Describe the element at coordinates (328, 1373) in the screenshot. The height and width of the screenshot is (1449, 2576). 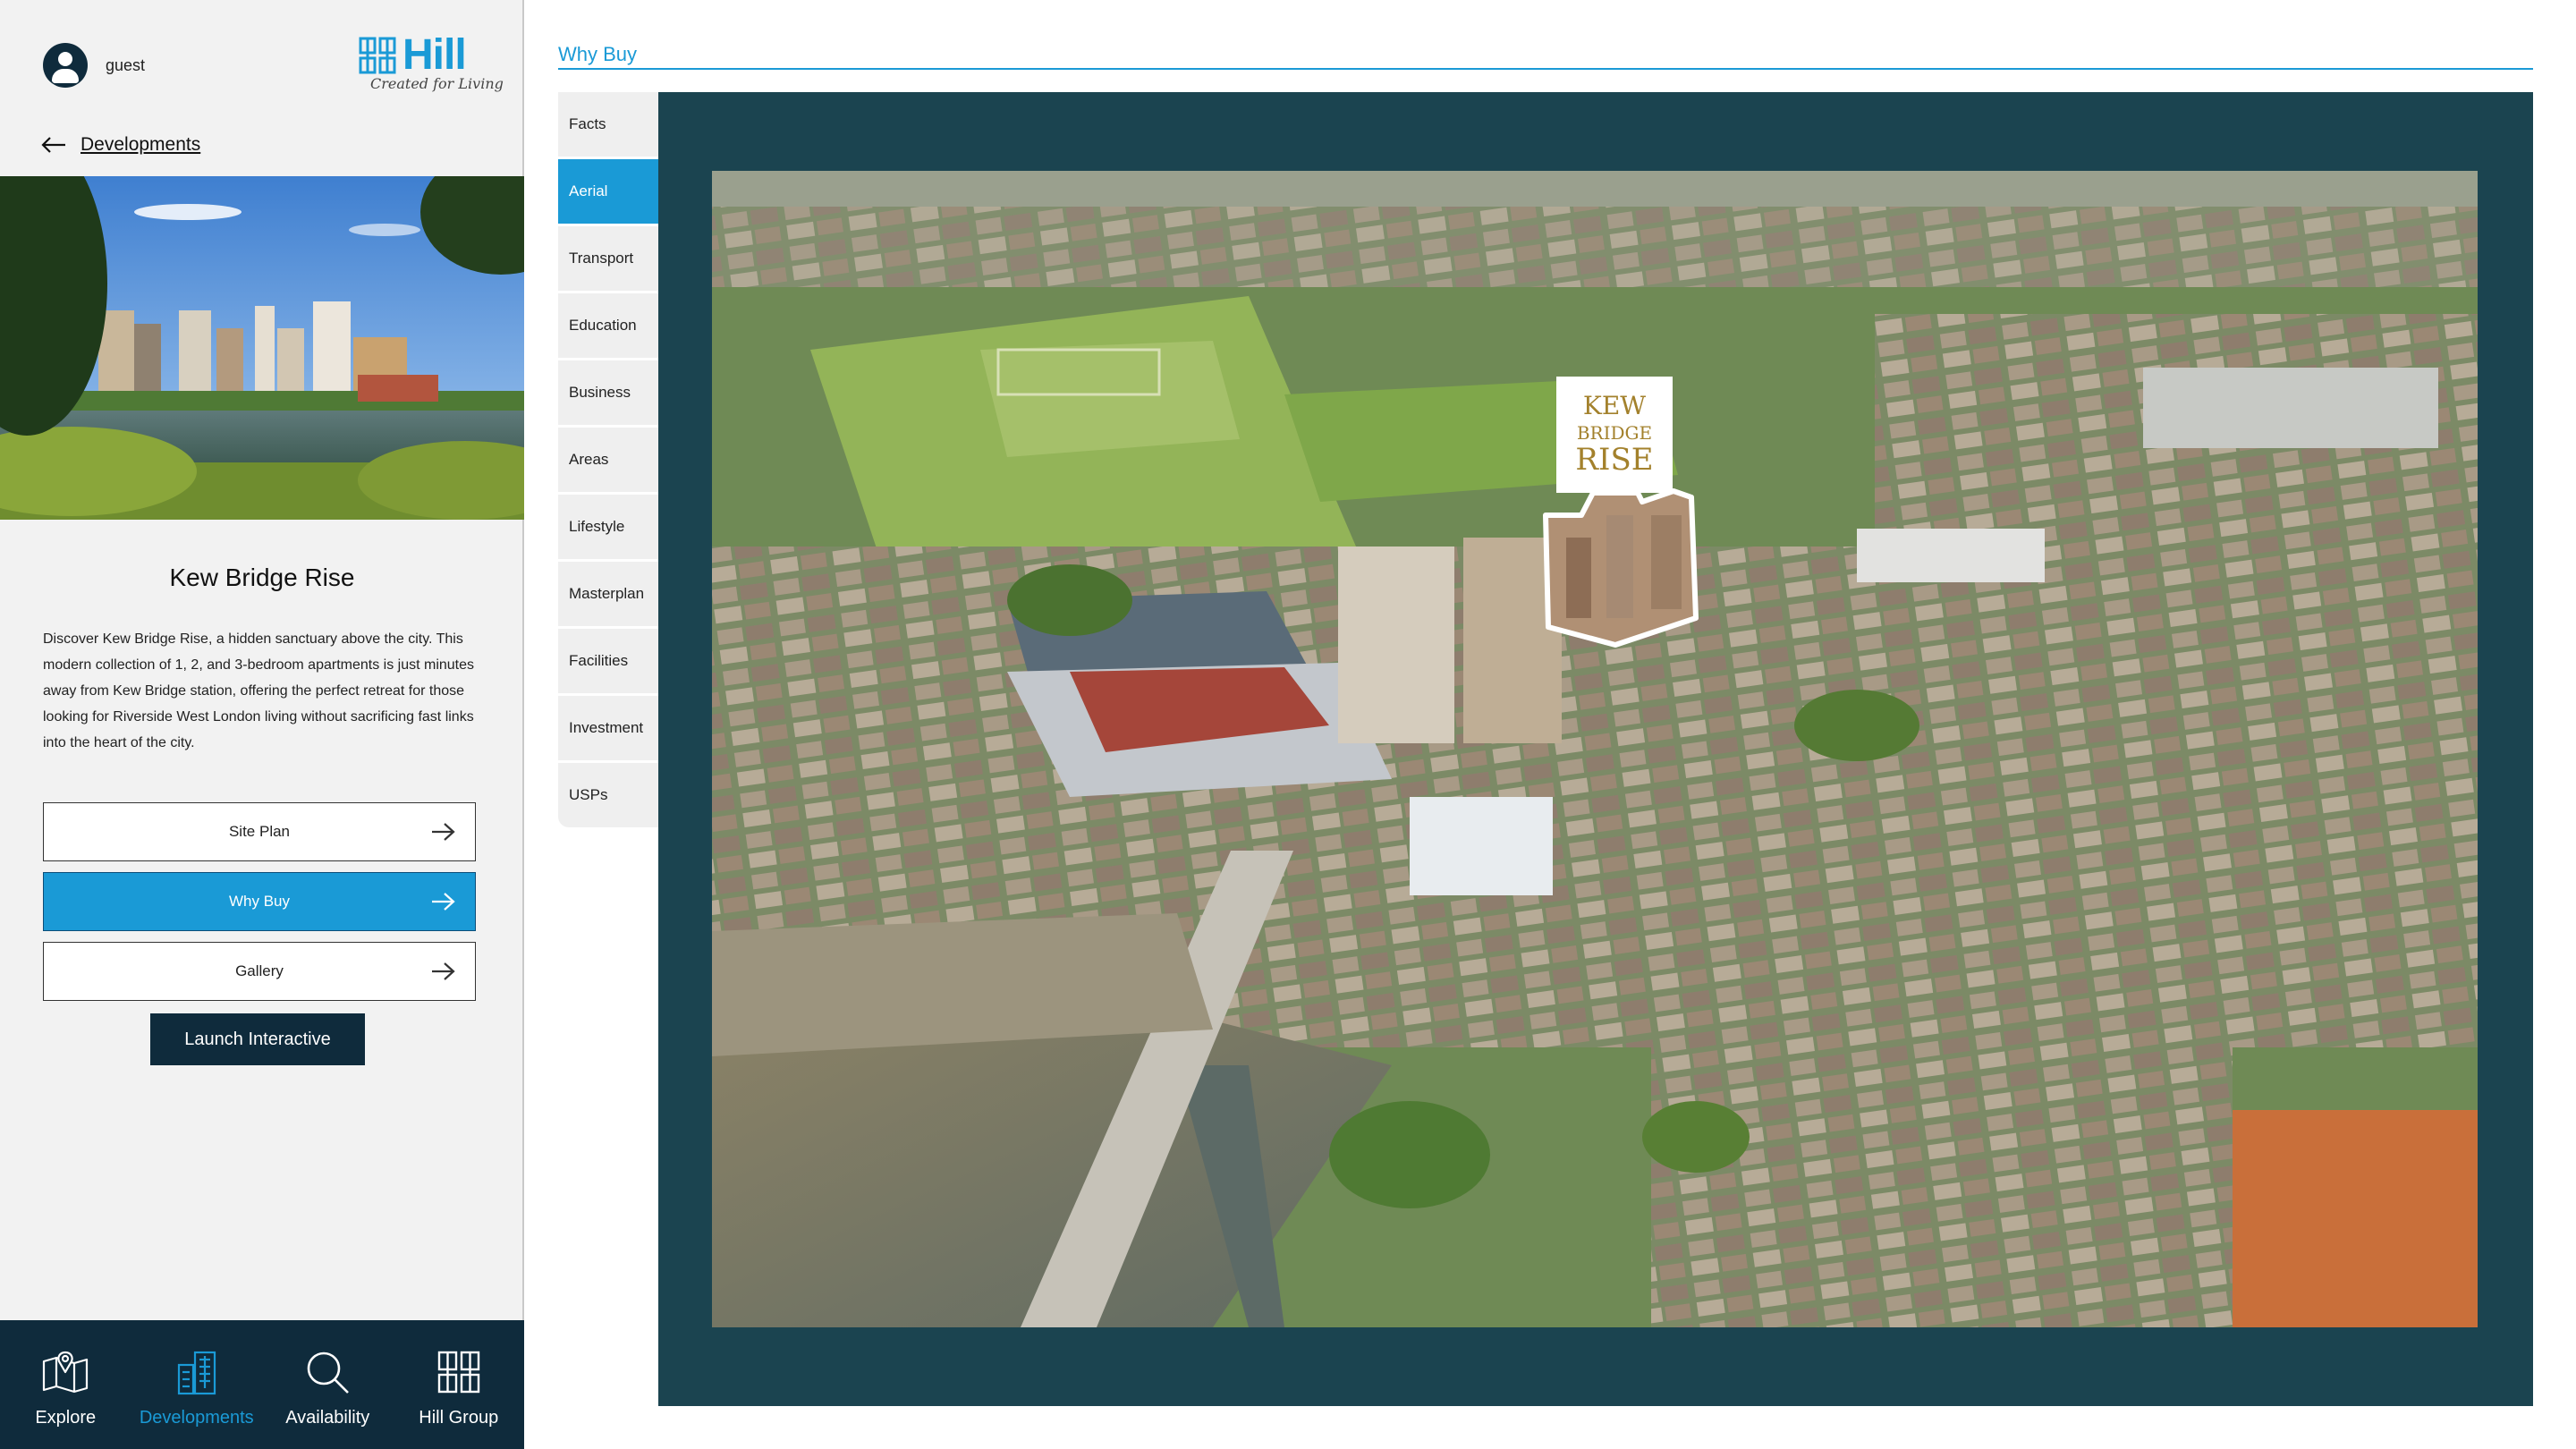
I see `search-icon` at that location.